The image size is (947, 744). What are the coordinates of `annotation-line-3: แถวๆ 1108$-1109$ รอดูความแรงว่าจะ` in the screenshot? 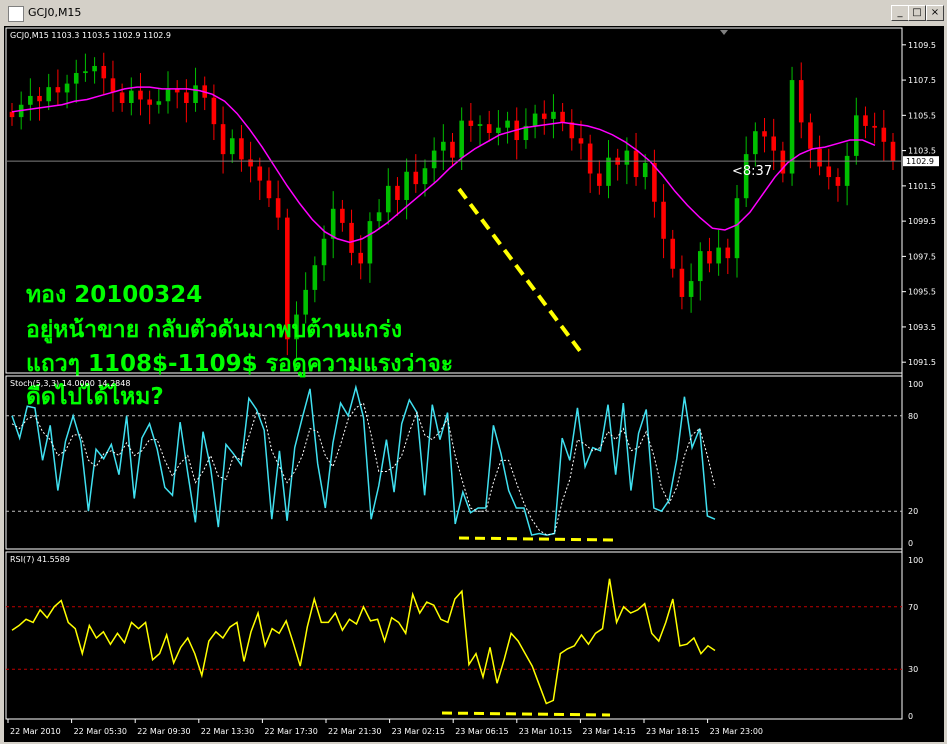 It's located at (239, 364).